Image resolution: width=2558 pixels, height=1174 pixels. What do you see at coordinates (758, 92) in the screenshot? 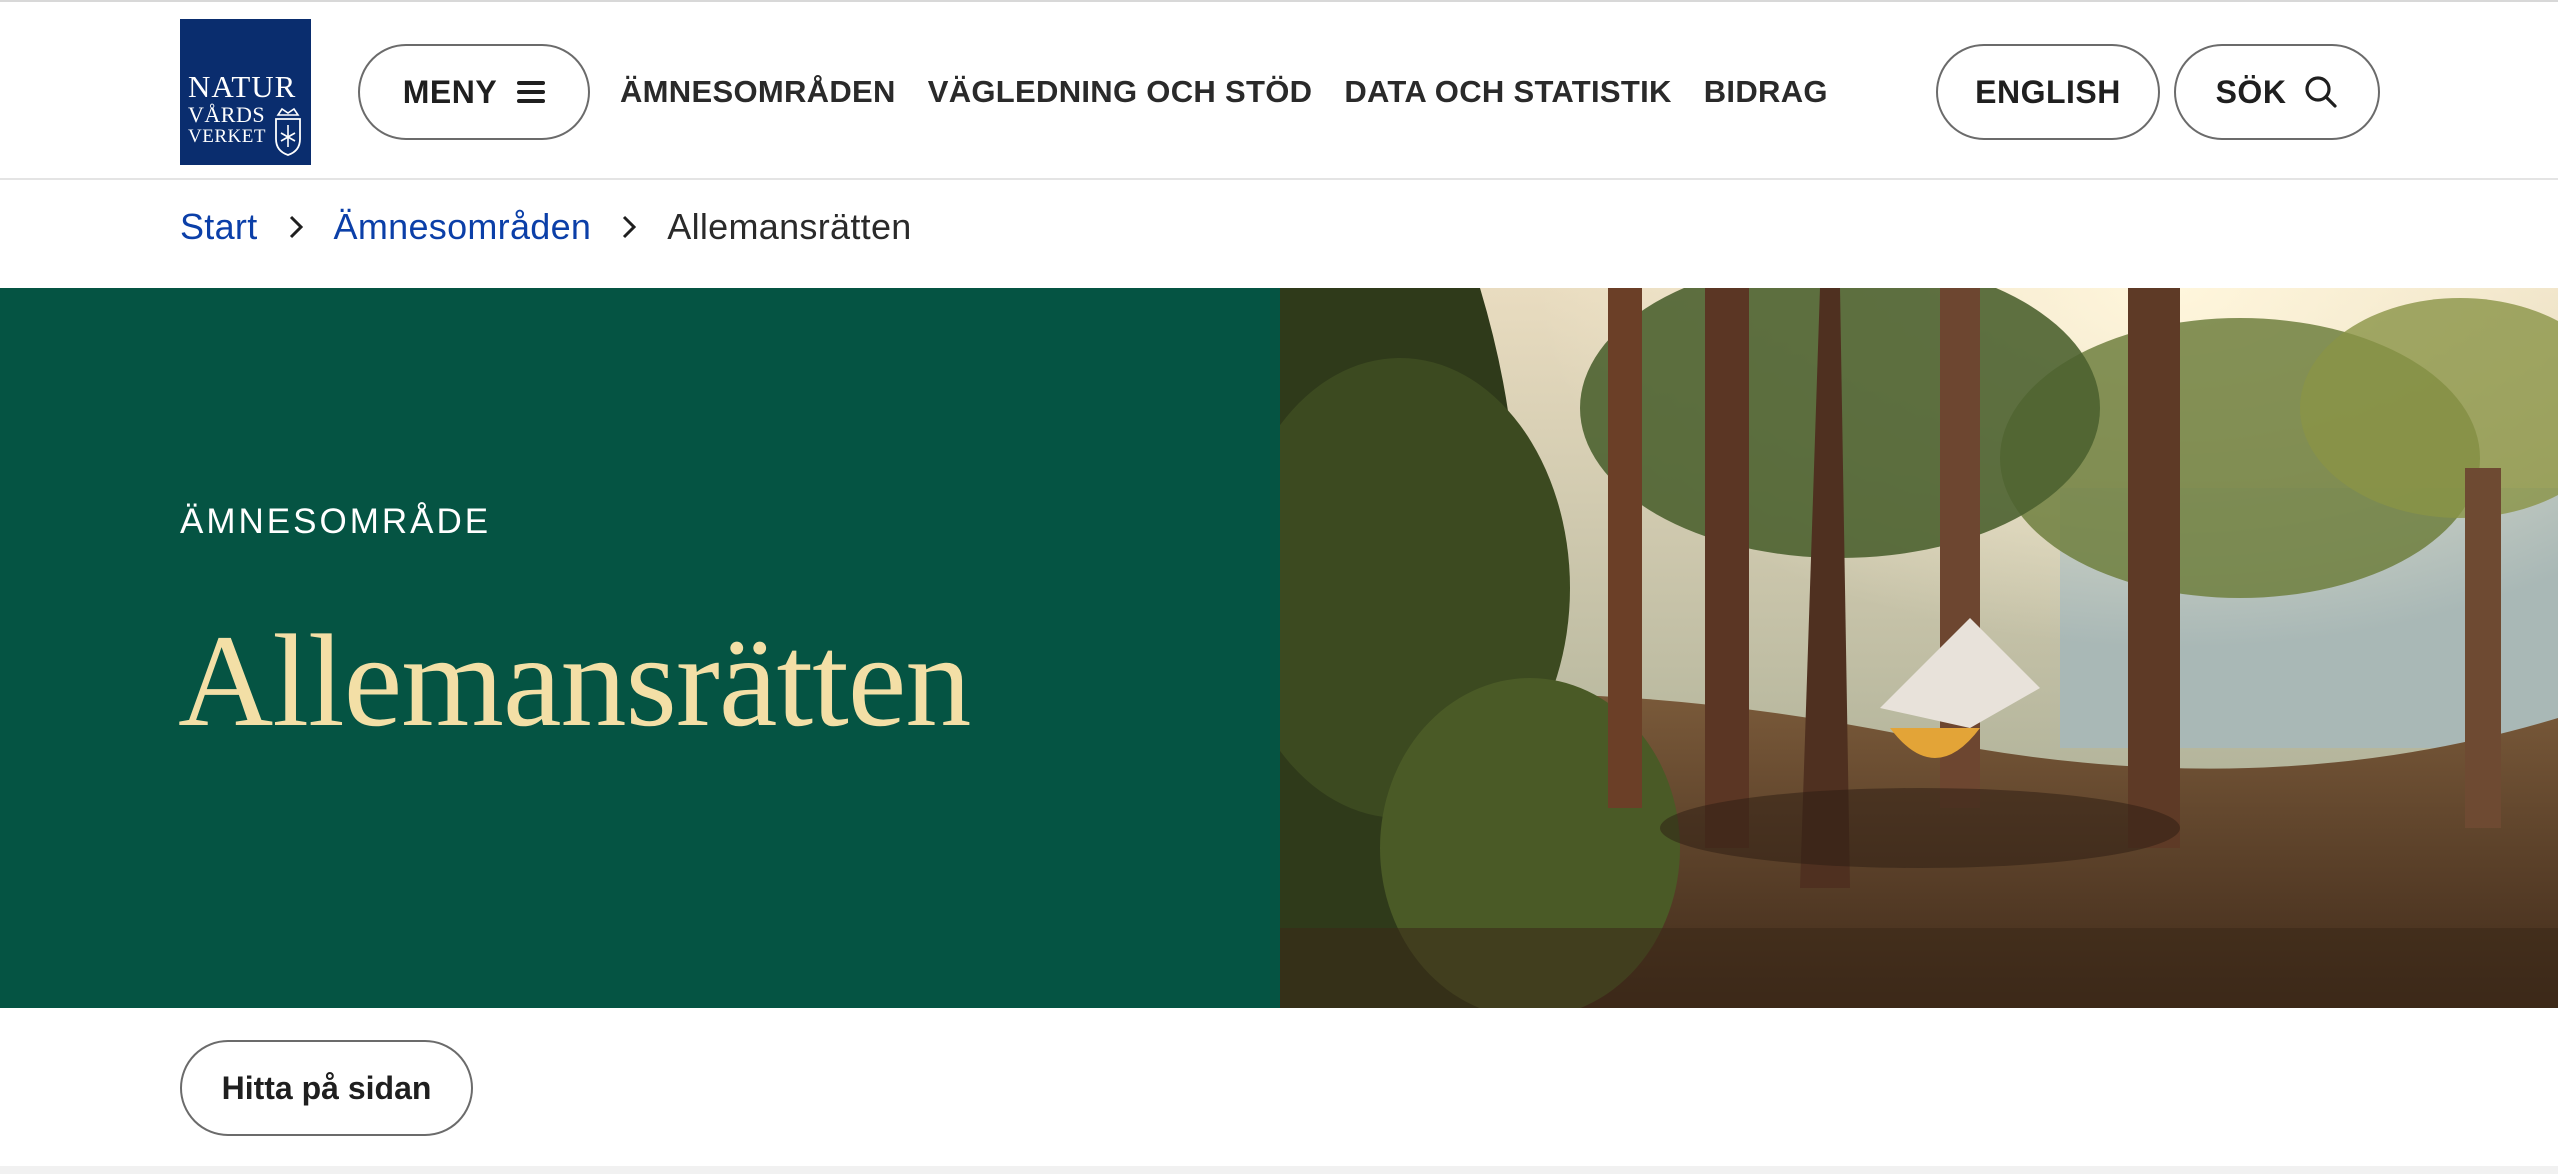
I see `nav-amnesomraden: ÄMNESOMRÅDEN` at bounding box center [758, 92].